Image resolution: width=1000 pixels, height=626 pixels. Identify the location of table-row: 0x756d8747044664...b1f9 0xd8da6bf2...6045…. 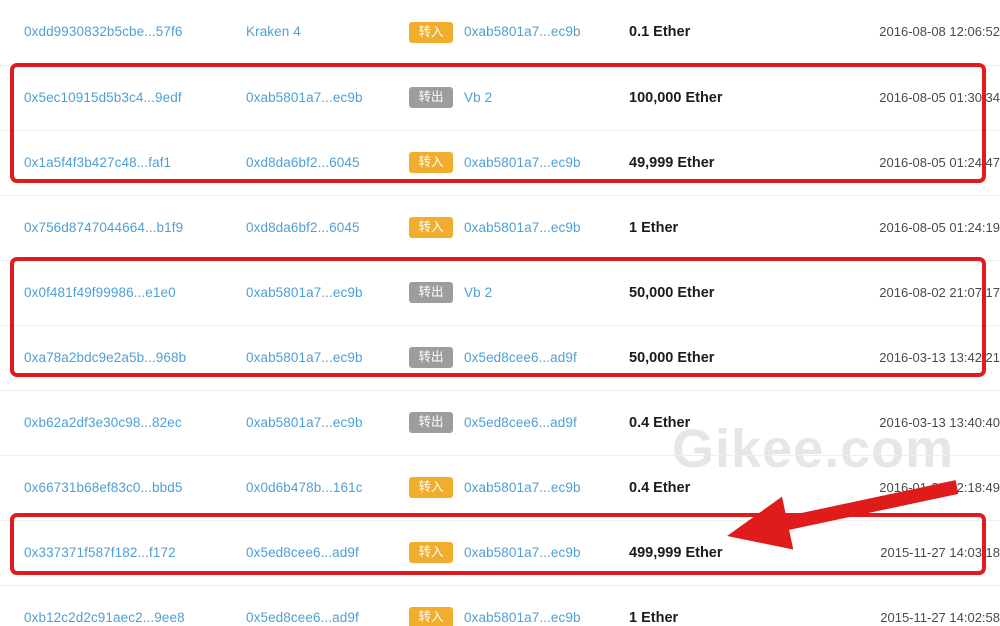
(500, 228).